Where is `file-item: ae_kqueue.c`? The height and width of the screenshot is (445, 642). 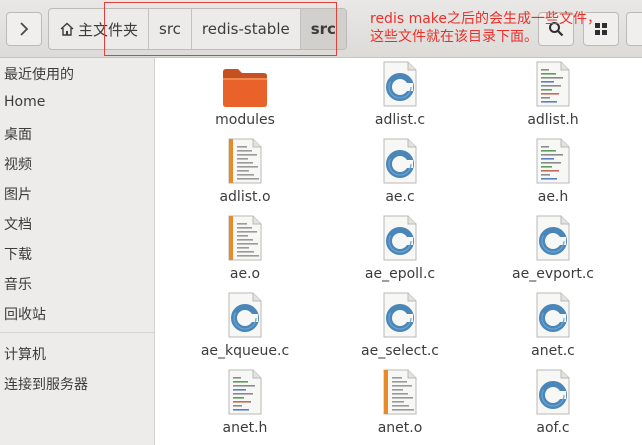
file-item: ae_kqueue.c is located at coordinates (245, 325).